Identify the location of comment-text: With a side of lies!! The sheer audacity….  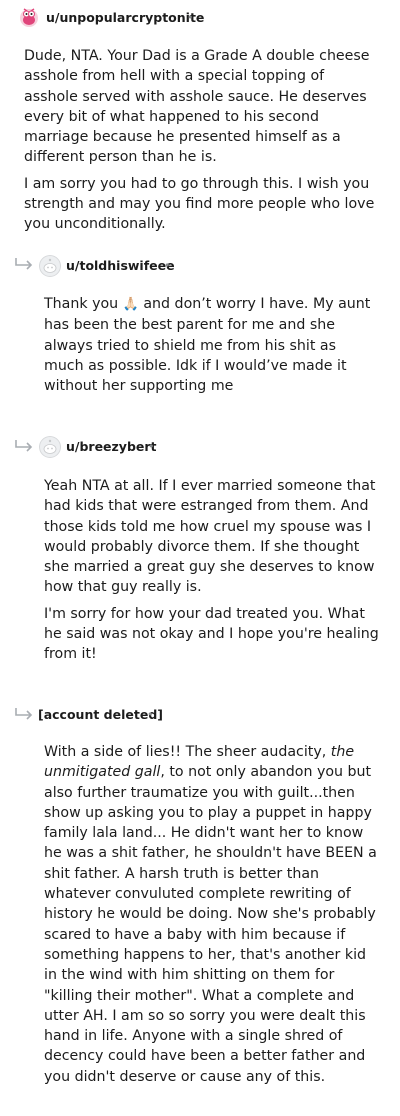
(185, 752).